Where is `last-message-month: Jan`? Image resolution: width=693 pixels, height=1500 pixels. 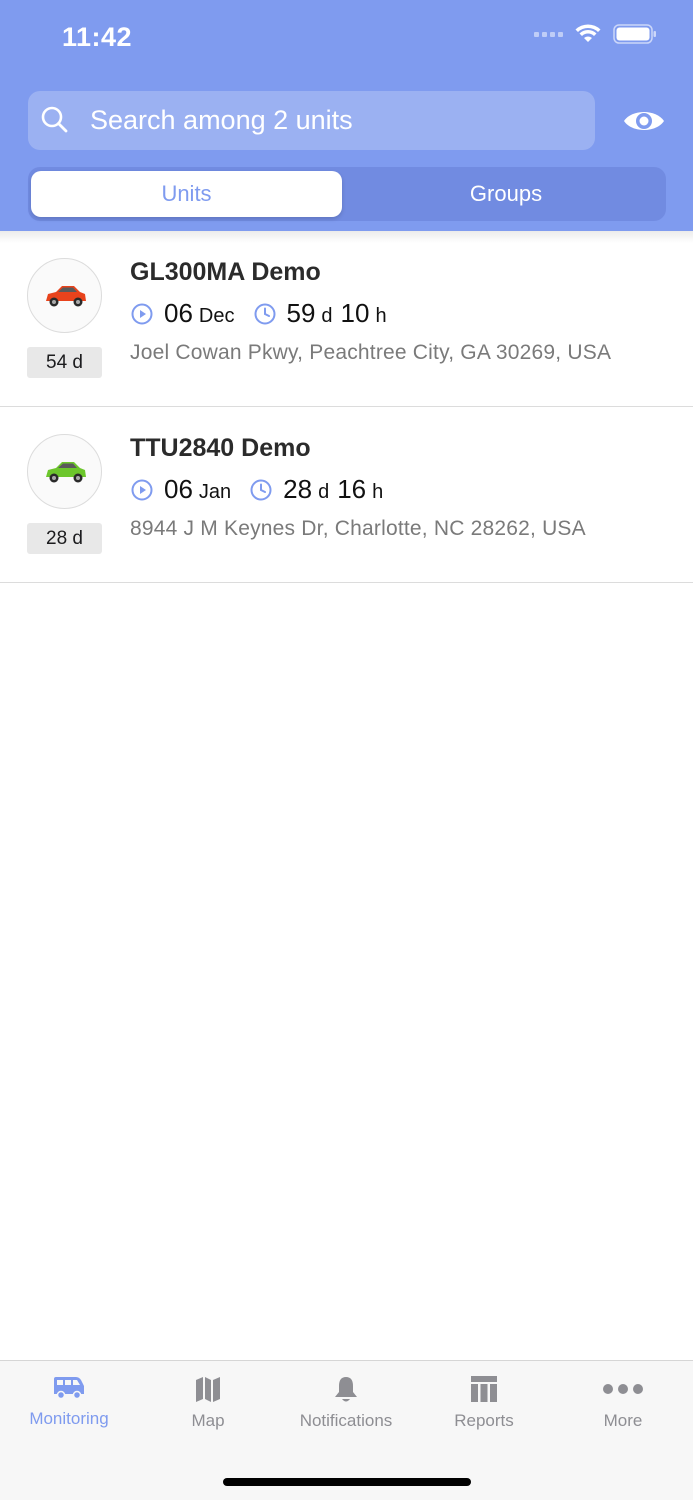
last-message-month: Jan is located at coordinates (215, 492).